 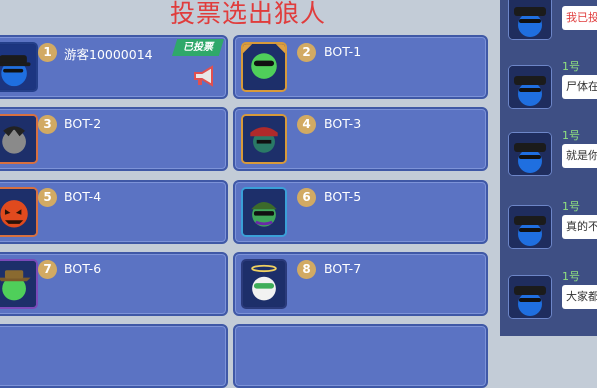 I want to click on seat-number-badge: 2, so click(x=306, y=52).